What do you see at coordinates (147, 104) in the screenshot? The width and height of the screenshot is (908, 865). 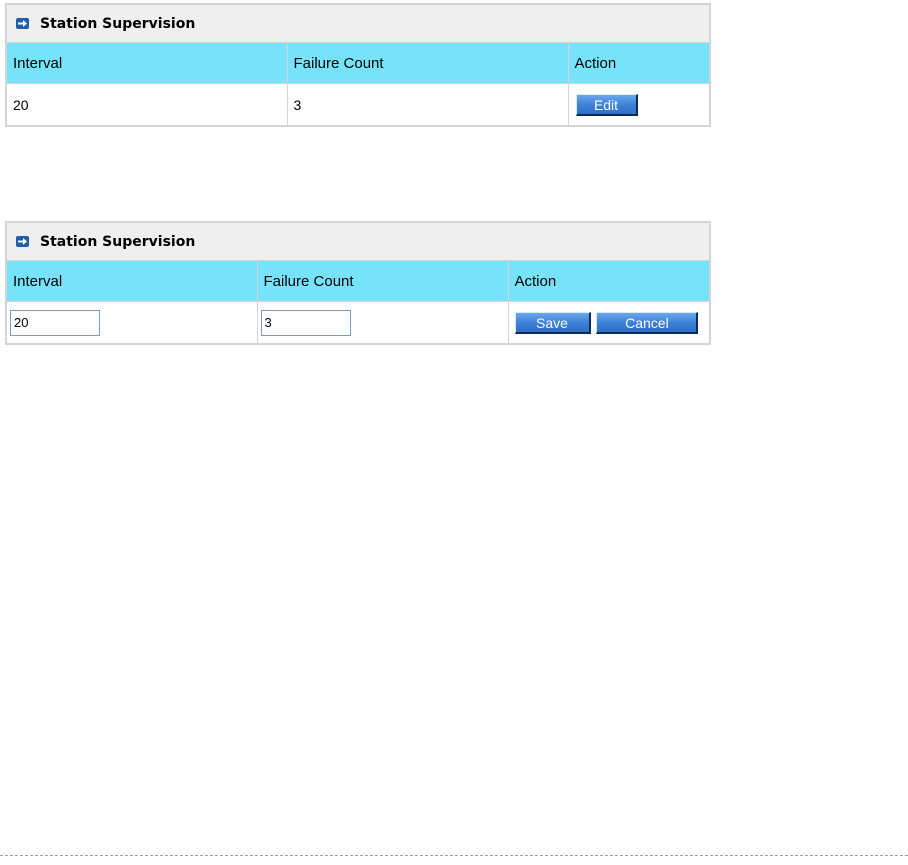 I see `interval-value: 20` at bounding box center [147, 104].